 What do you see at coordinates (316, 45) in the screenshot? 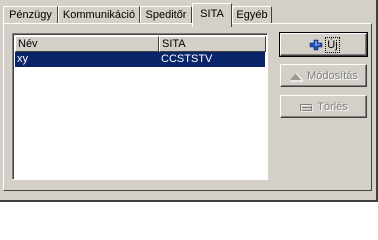
I see `add-icon` at bounding box center [316, 45].